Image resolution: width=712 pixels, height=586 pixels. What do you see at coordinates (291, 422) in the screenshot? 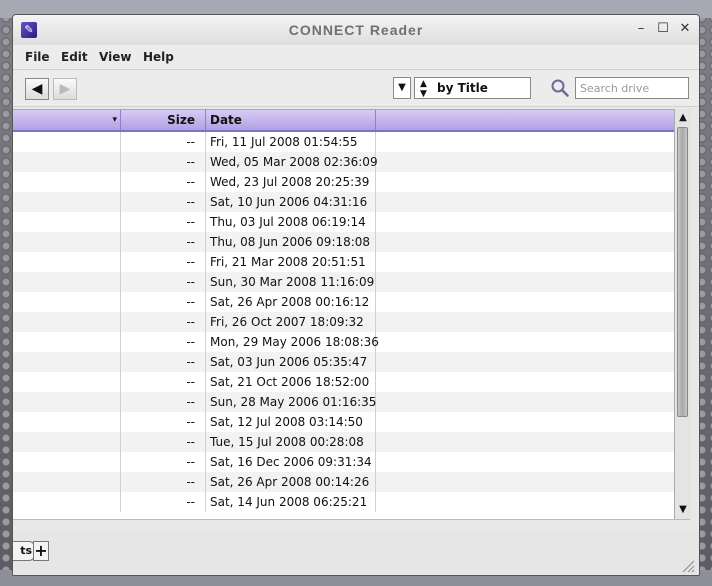
I see `date-cell: Sat, 12 Jul 2008 03:14:50` at bounding box center [291, 422].